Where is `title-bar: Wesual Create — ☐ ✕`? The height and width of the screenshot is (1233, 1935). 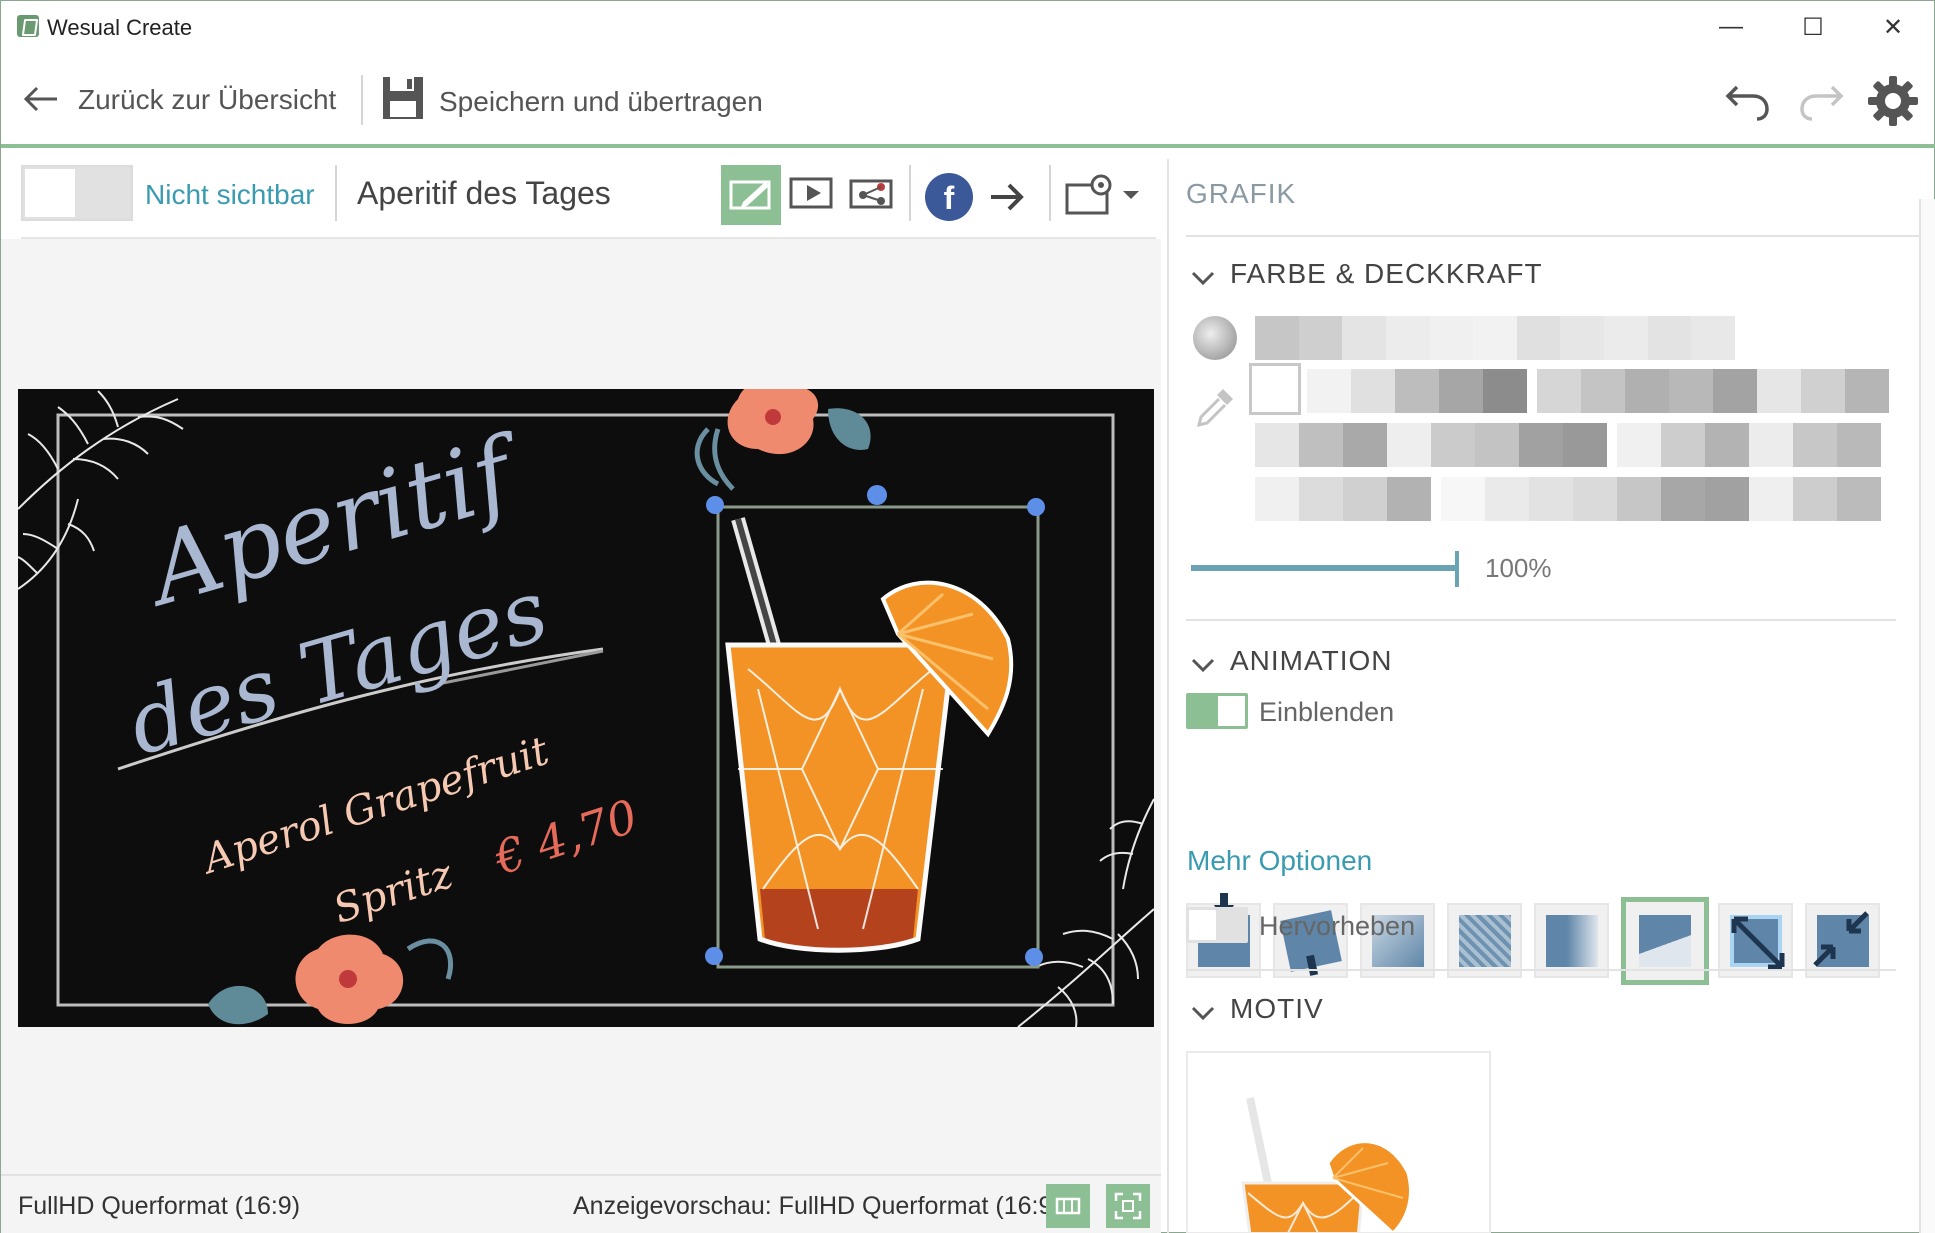
title-bar: Wesual Create — ☐ ✕ is located at coordinates (968, 27).